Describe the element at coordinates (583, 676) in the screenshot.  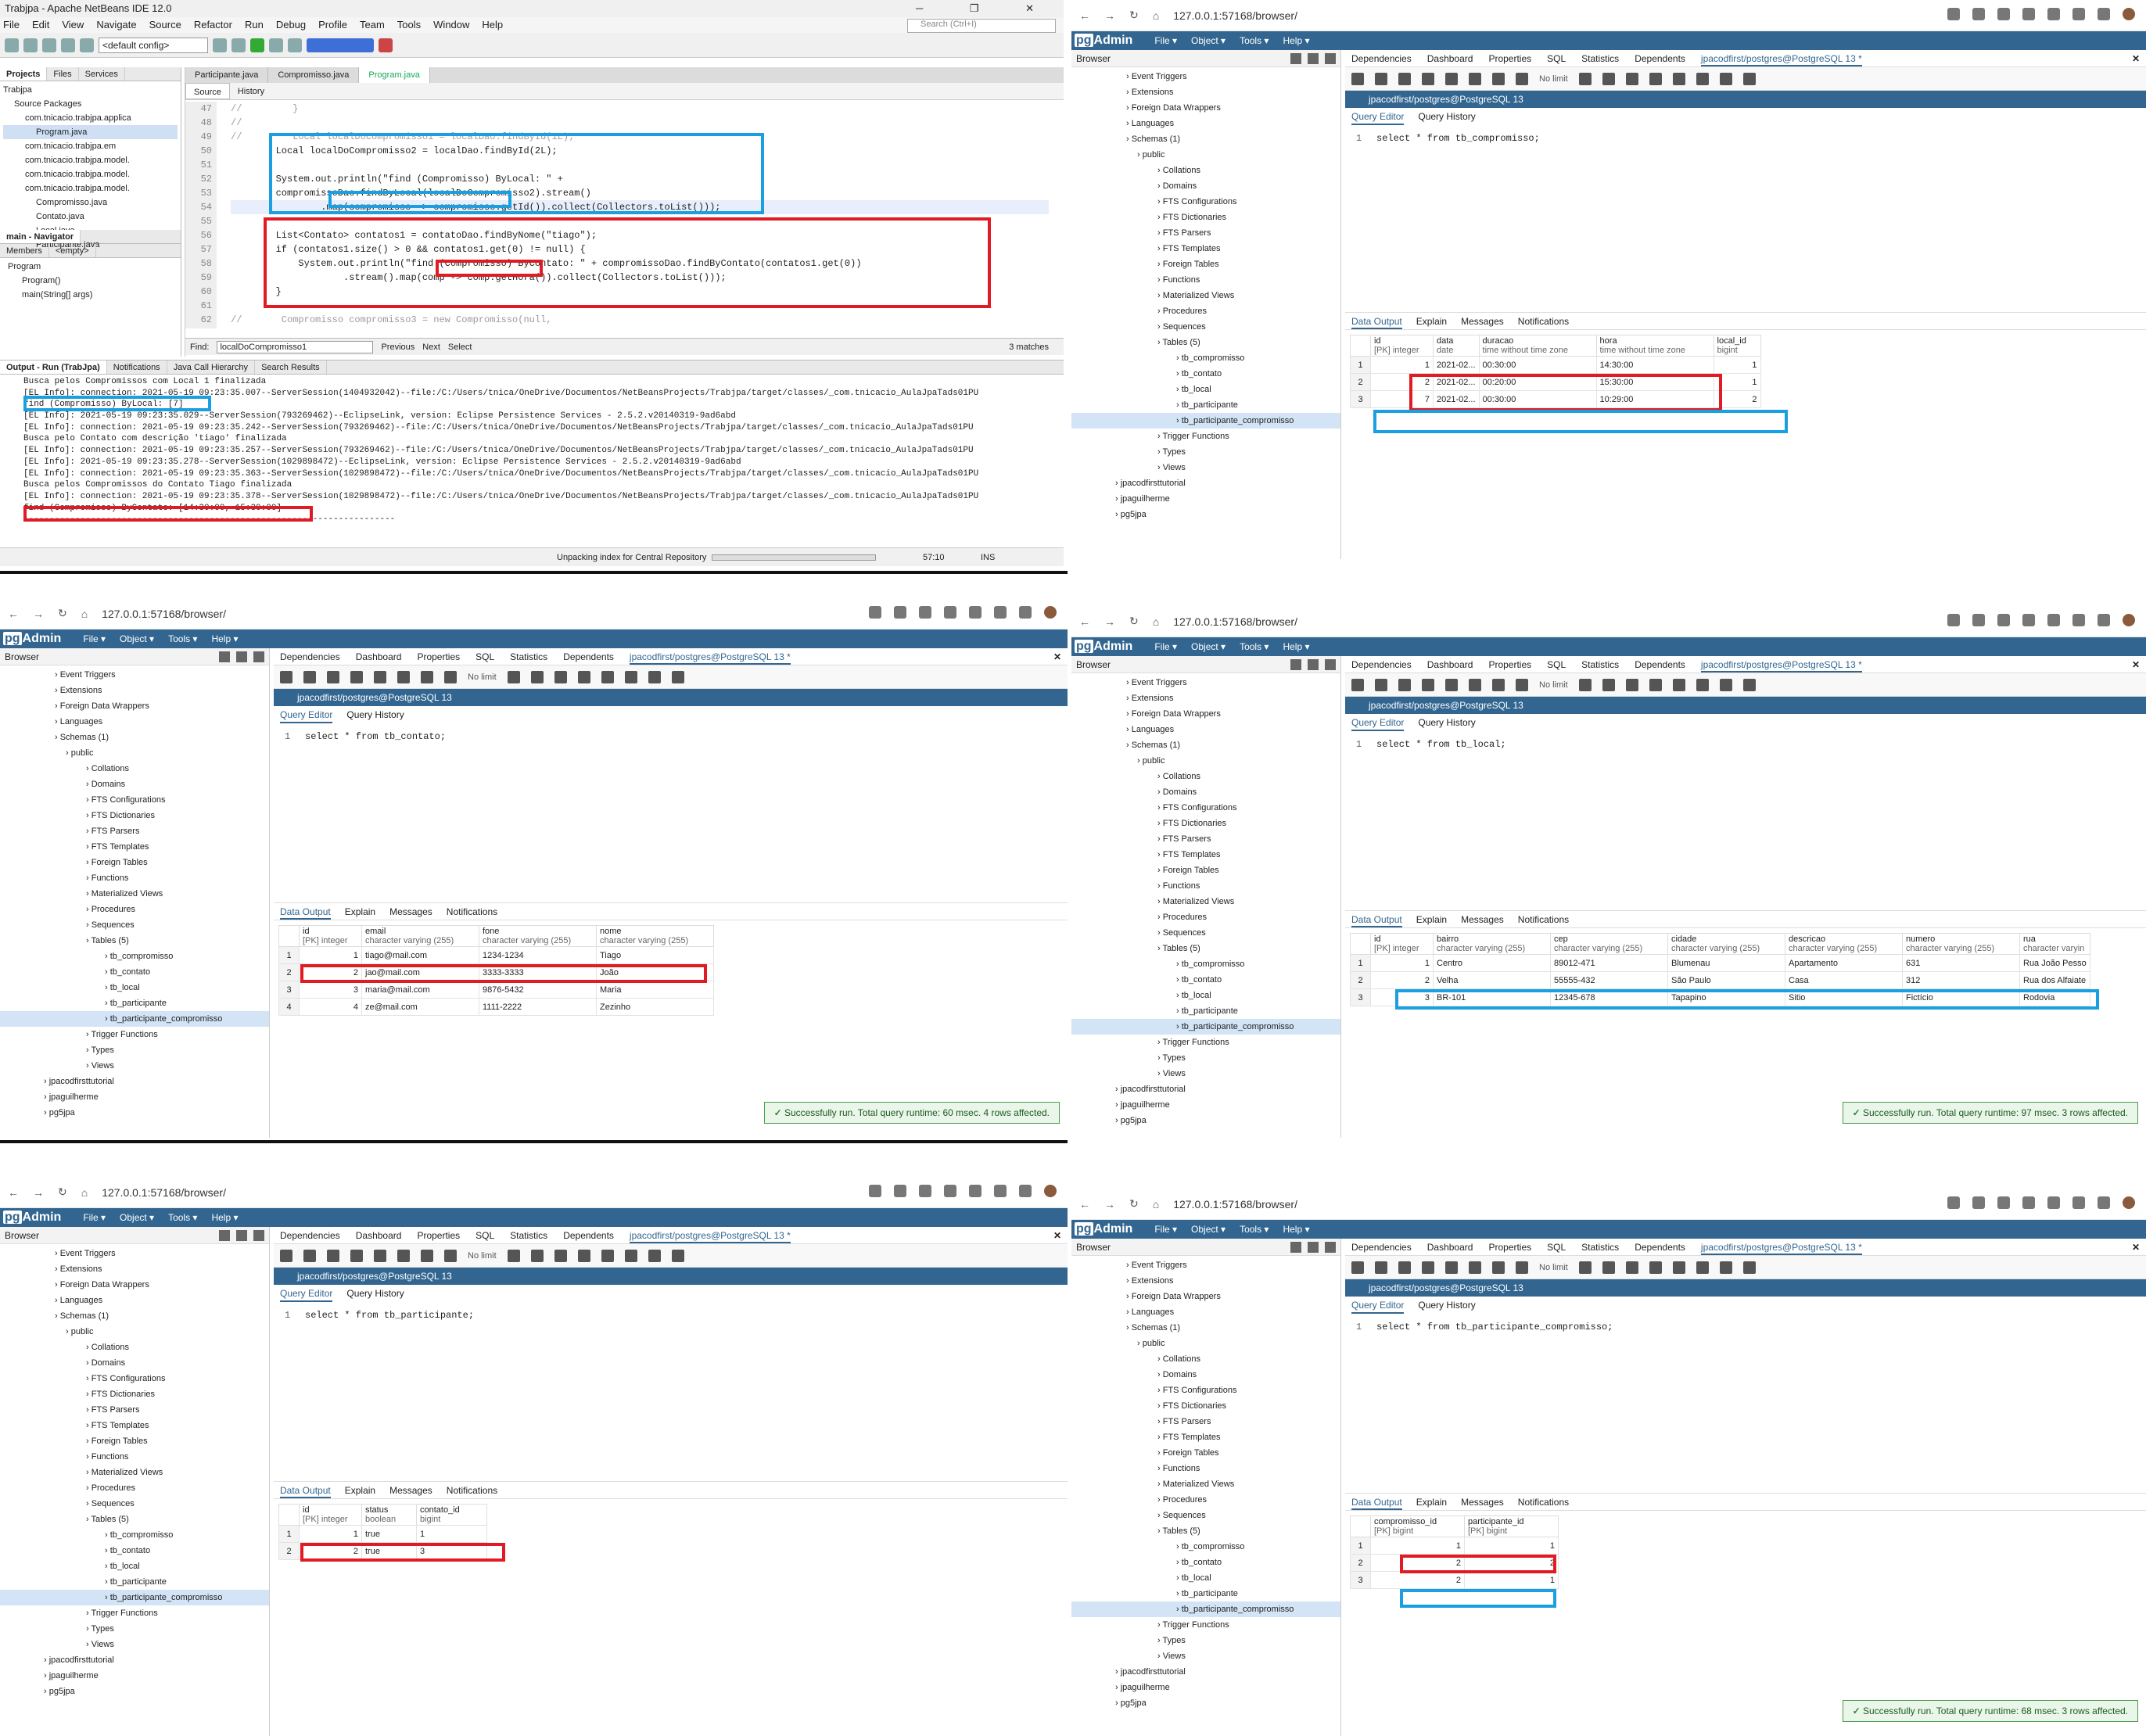
I see `commit-icon` at that location.